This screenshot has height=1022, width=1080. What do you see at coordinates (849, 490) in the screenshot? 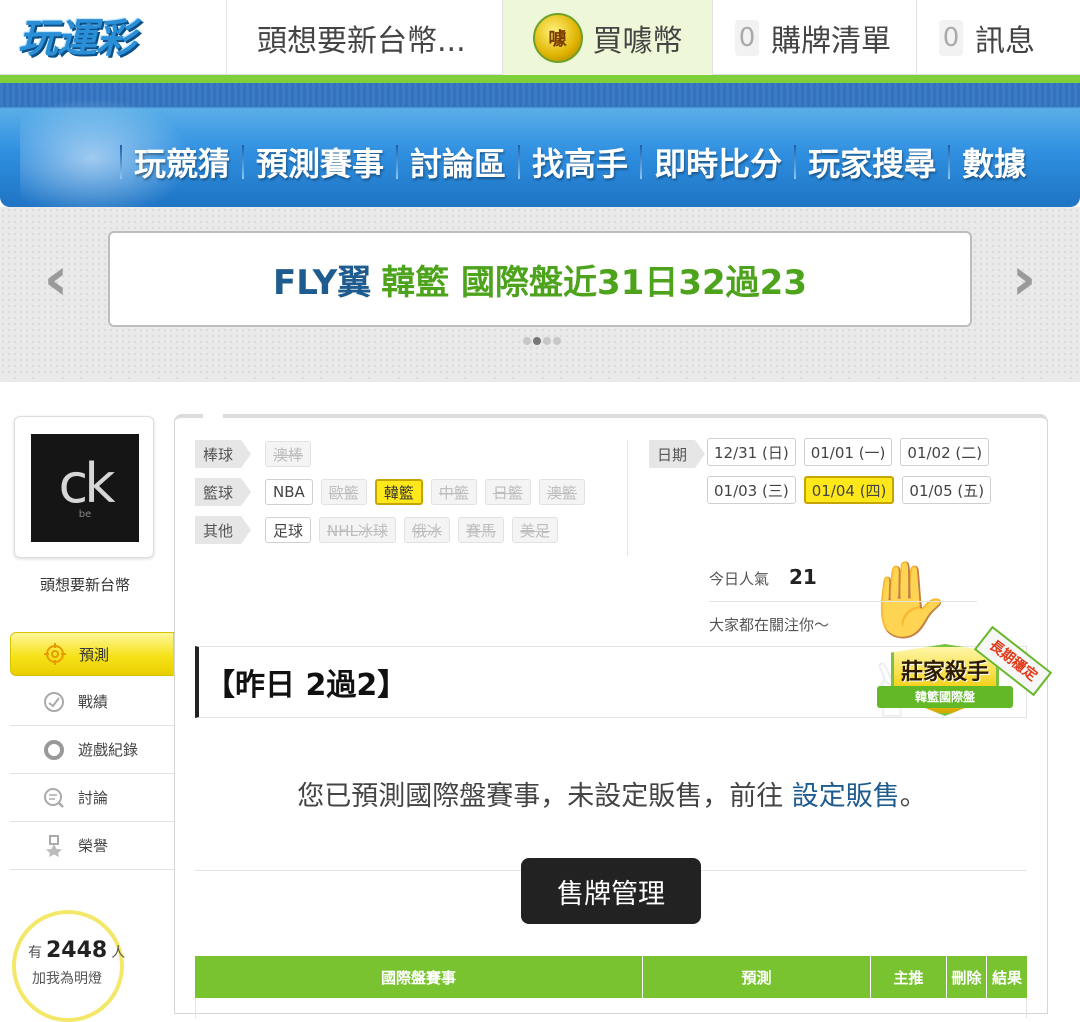
I see `date-chip-selected: 01/04 (四)` at bounding box center [849, 490].